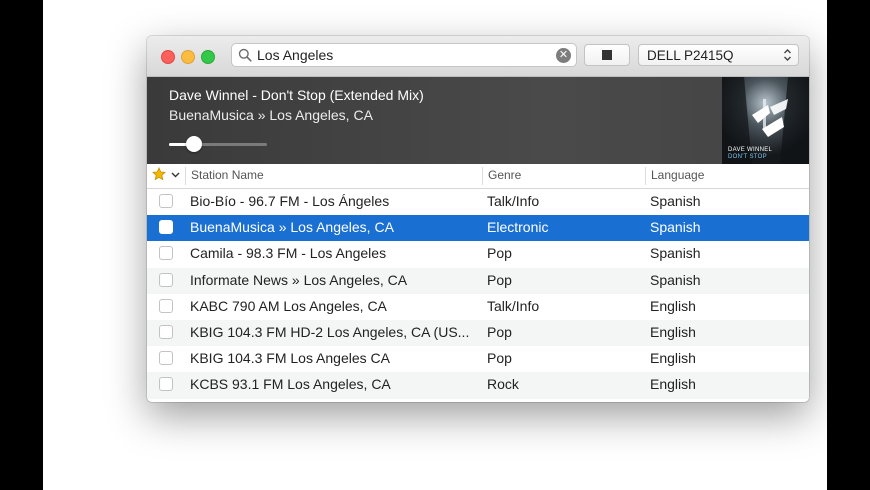  Describe the element at coordinates (787, 55) in the screenshot. I see `up-down-chevron-icon` at that location.